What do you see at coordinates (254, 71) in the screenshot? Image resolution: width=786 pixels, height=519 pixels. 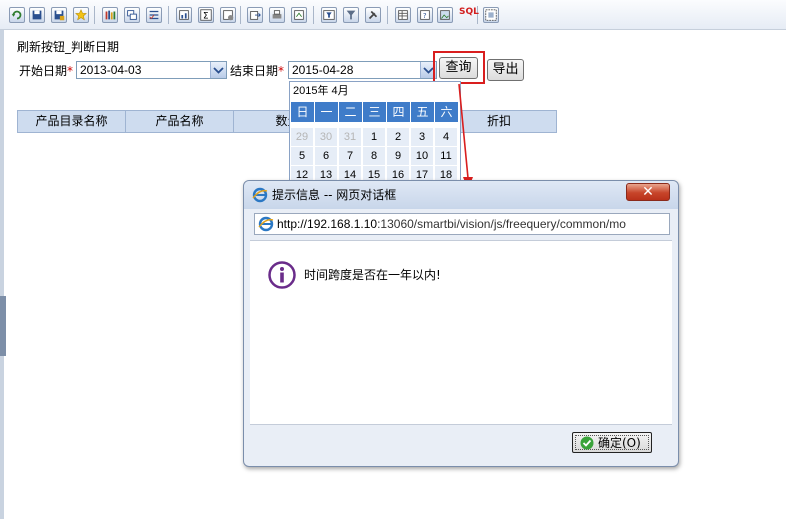 I see `end-date-label-text: 结束日期` at bounding box center [254, 71].